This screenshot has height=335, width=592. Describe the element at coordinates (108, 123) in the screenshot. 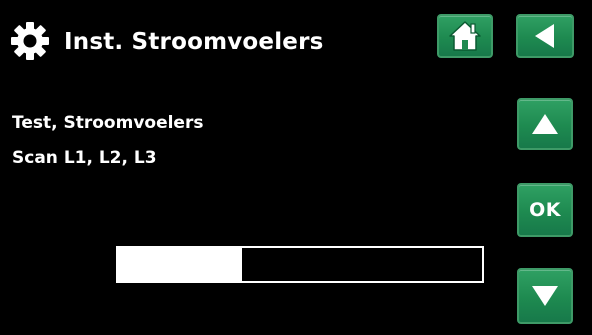

I see `status-message-line1: Test, Stroomvoelers` at that location.